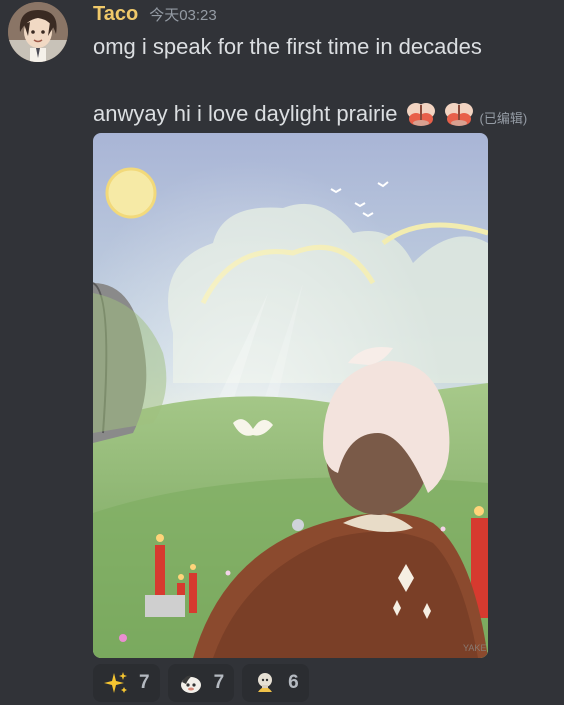  Describe the element at coordinates (503, 118) in the screenshot. I see `edited-label: (已编辑)` at that location.